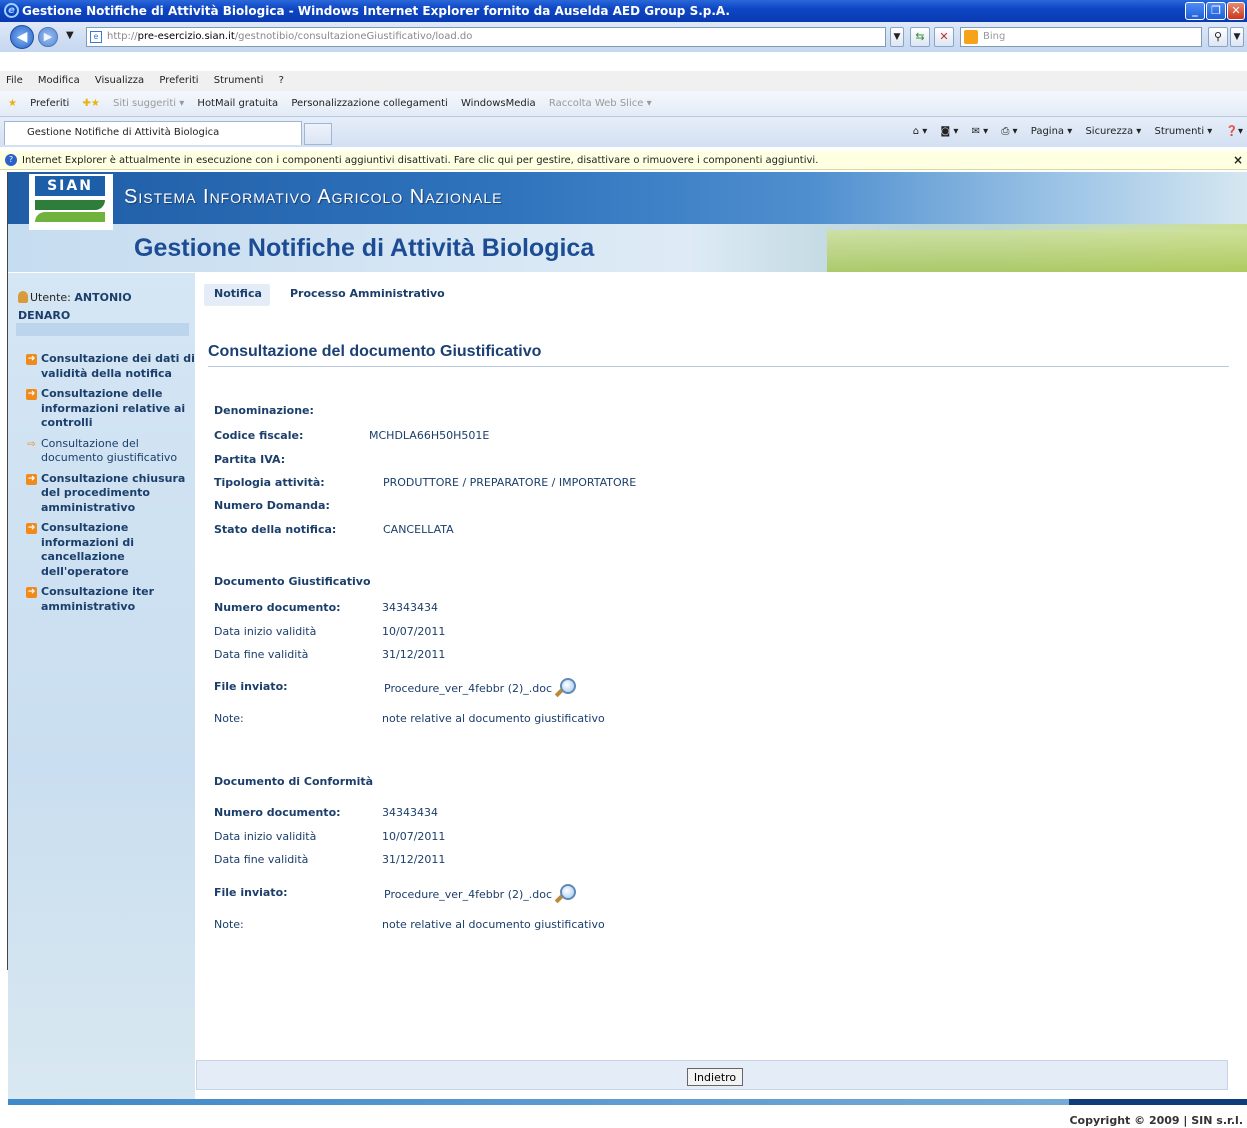  What do you see at coordinates (229, 718) in the screenshot?
I see `giust-note-label: Note:` at bounding box center [229, 718].